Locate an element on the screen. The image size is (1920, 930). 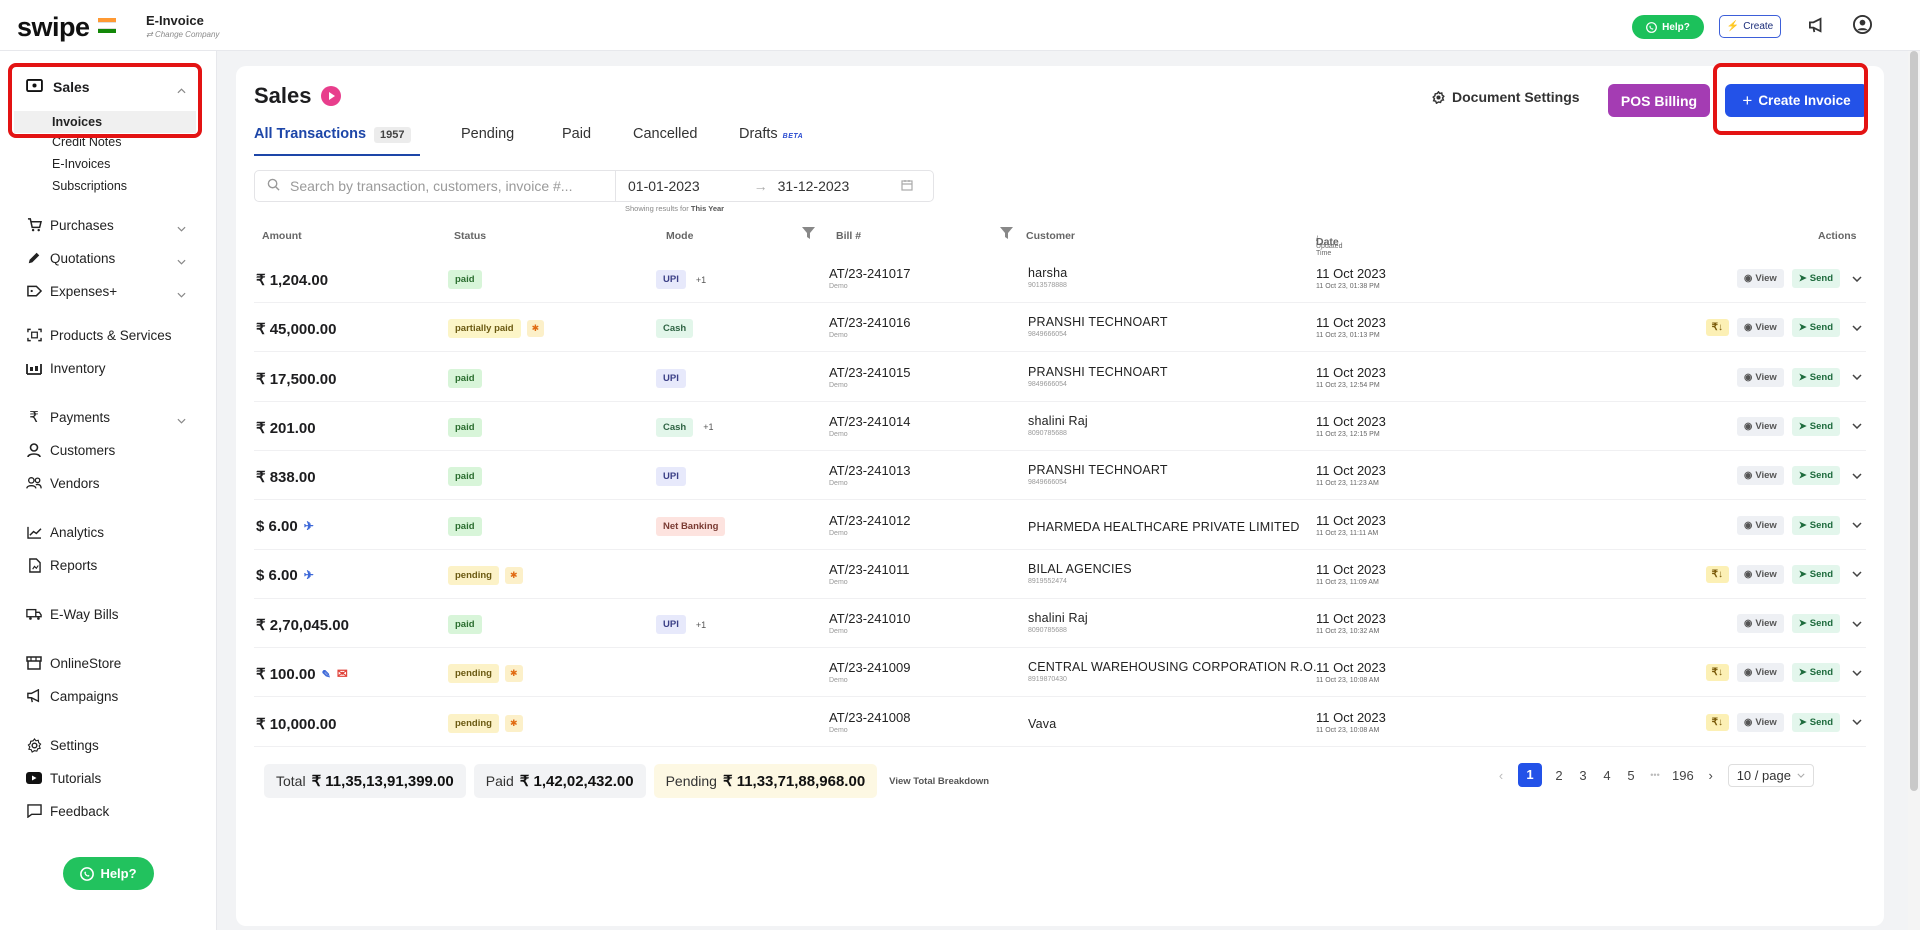
mode-filter-icon is located at coordinates (808, 234).